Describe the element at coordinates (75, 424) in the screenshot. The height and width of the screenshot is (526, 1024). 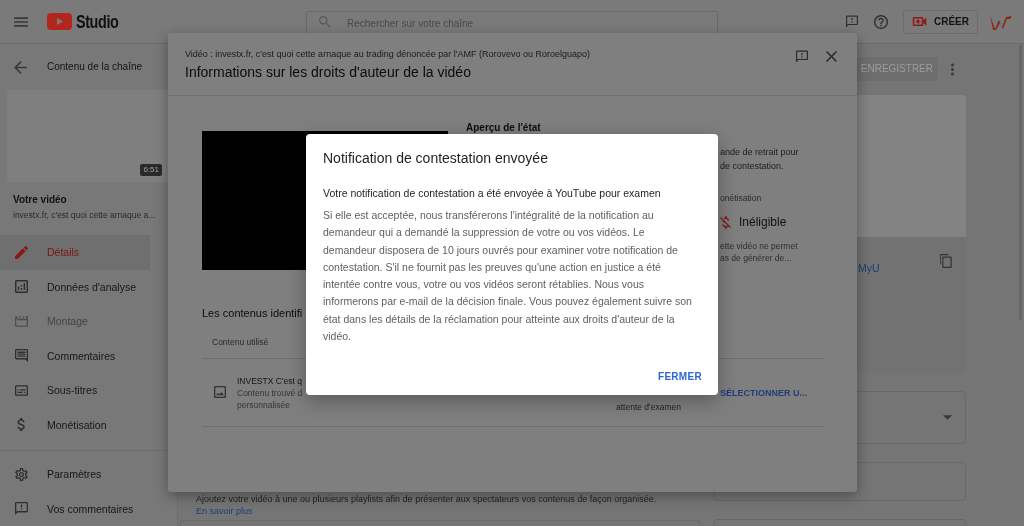
I see `sidebar-item: Monétisation` at that location.